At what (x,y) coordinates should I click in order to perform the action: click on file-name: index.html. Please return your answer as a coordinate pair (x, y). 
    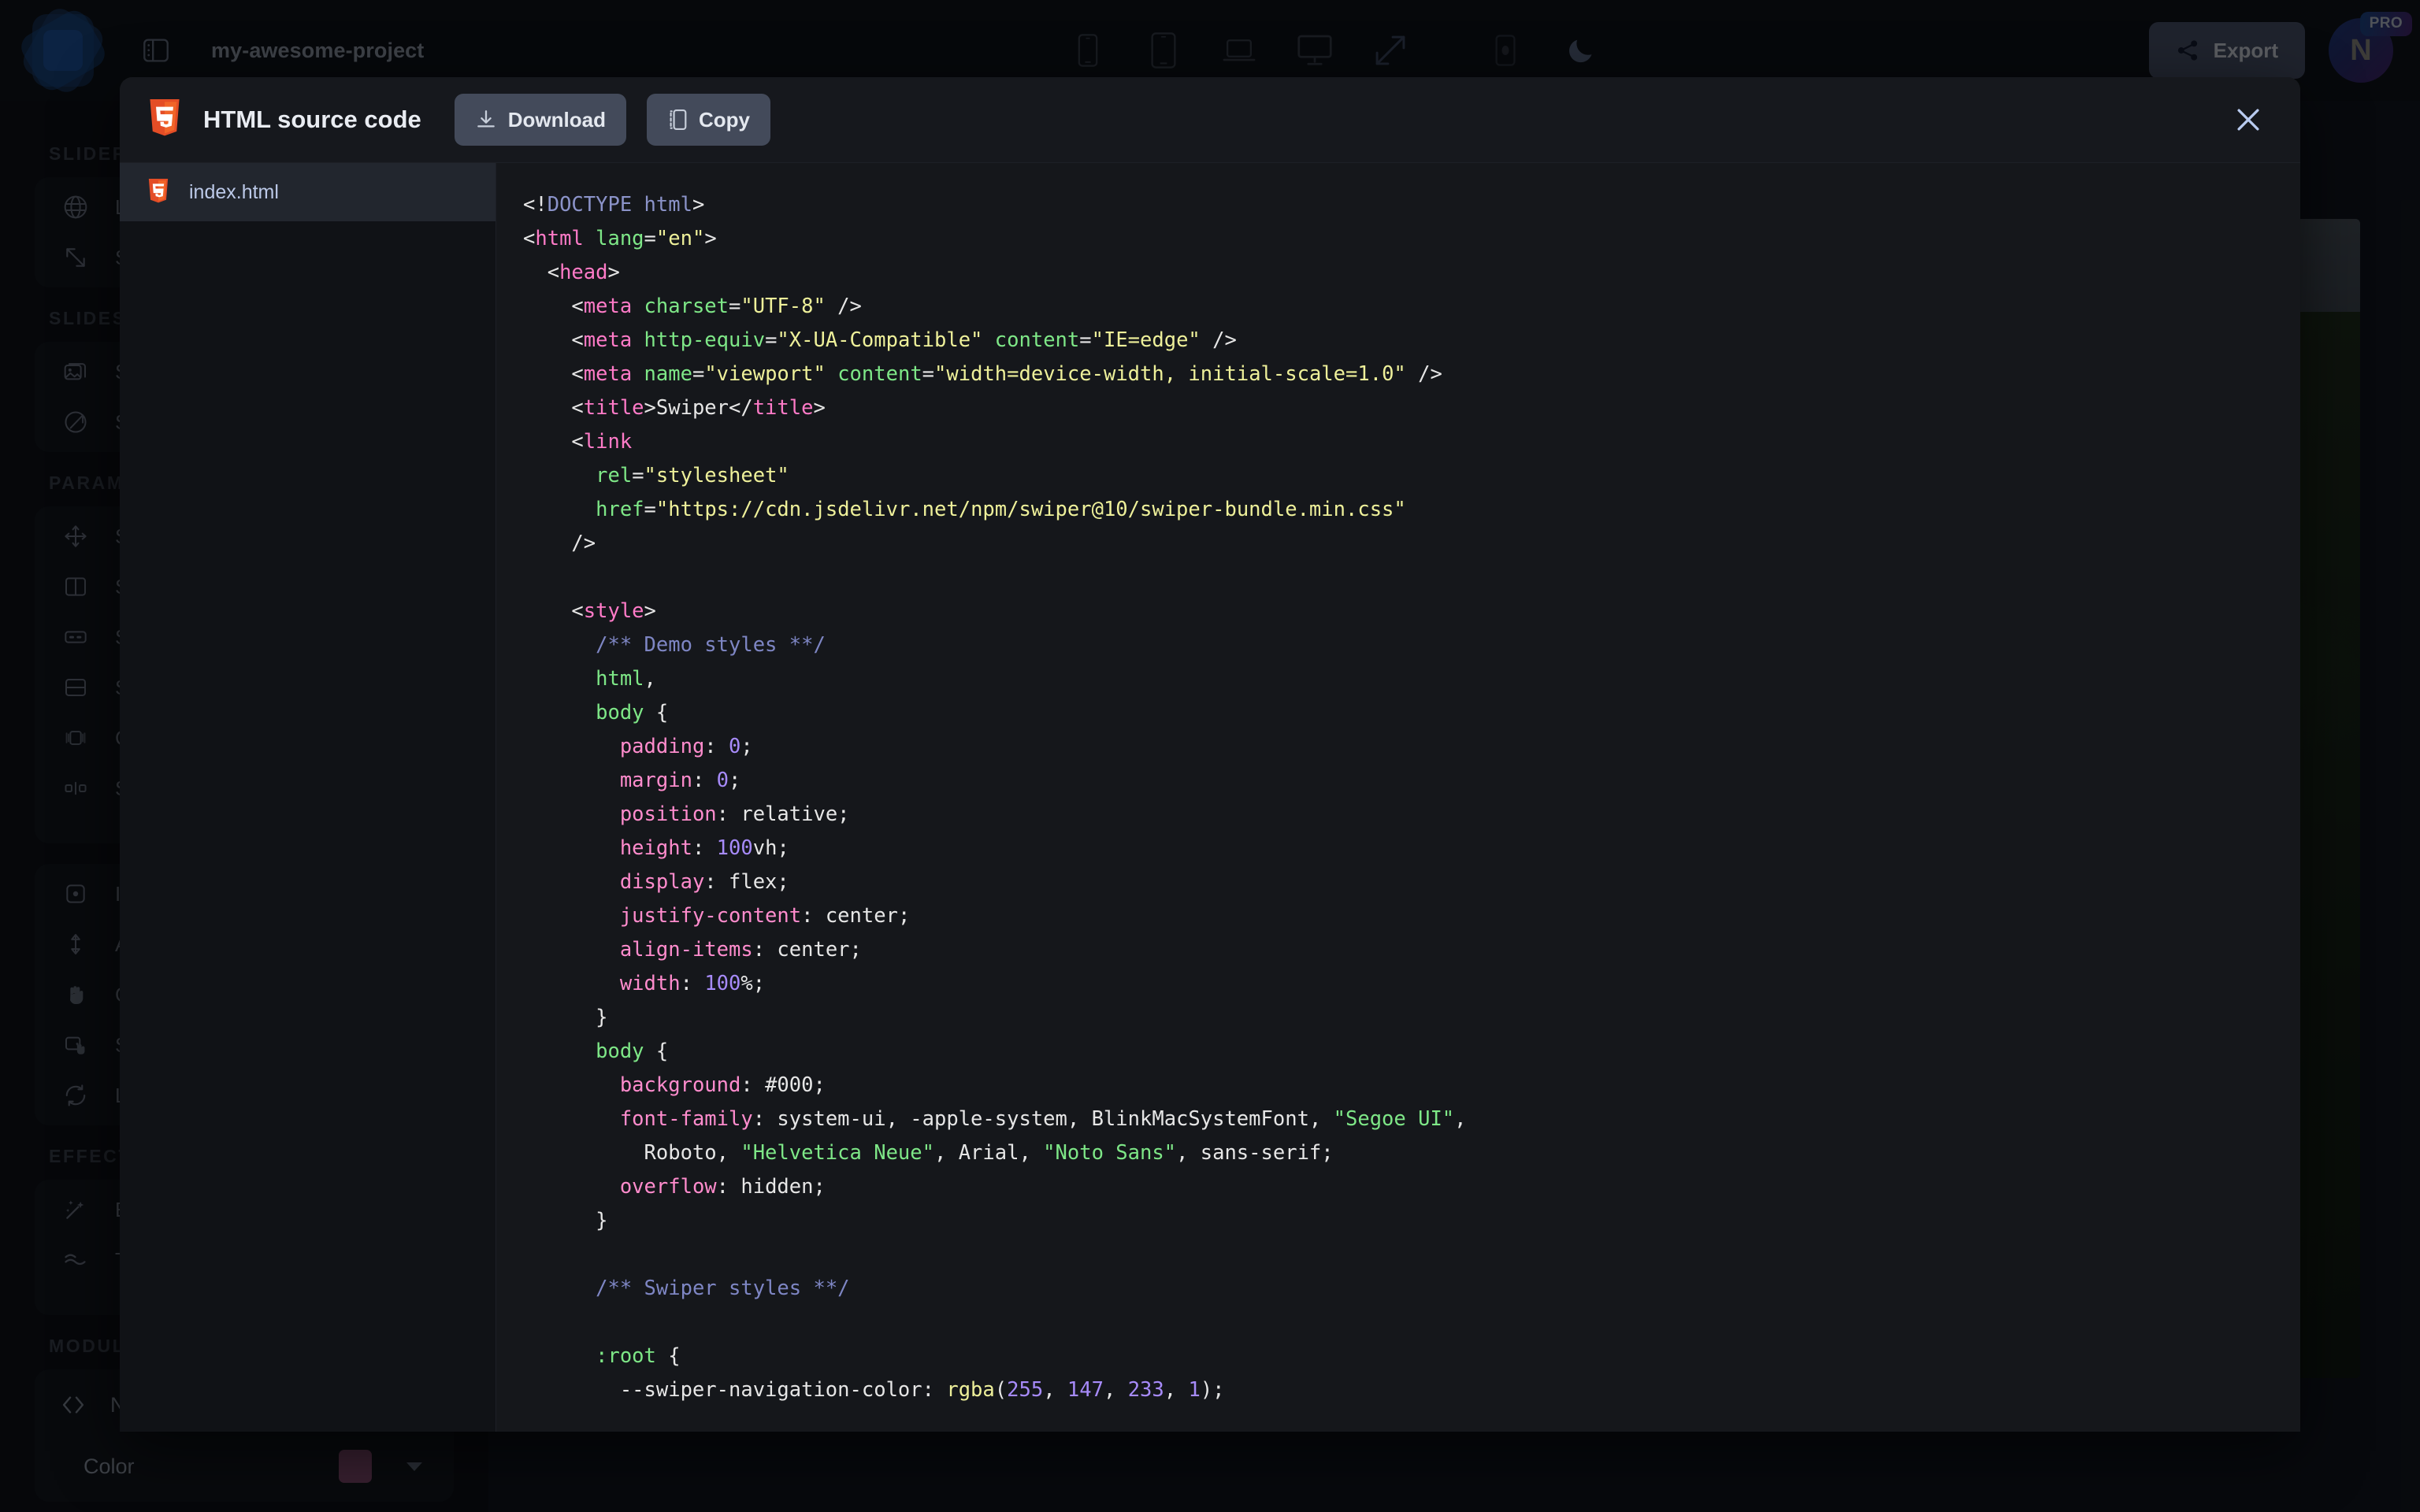
    Looking at the image, I should click on (234, 191).